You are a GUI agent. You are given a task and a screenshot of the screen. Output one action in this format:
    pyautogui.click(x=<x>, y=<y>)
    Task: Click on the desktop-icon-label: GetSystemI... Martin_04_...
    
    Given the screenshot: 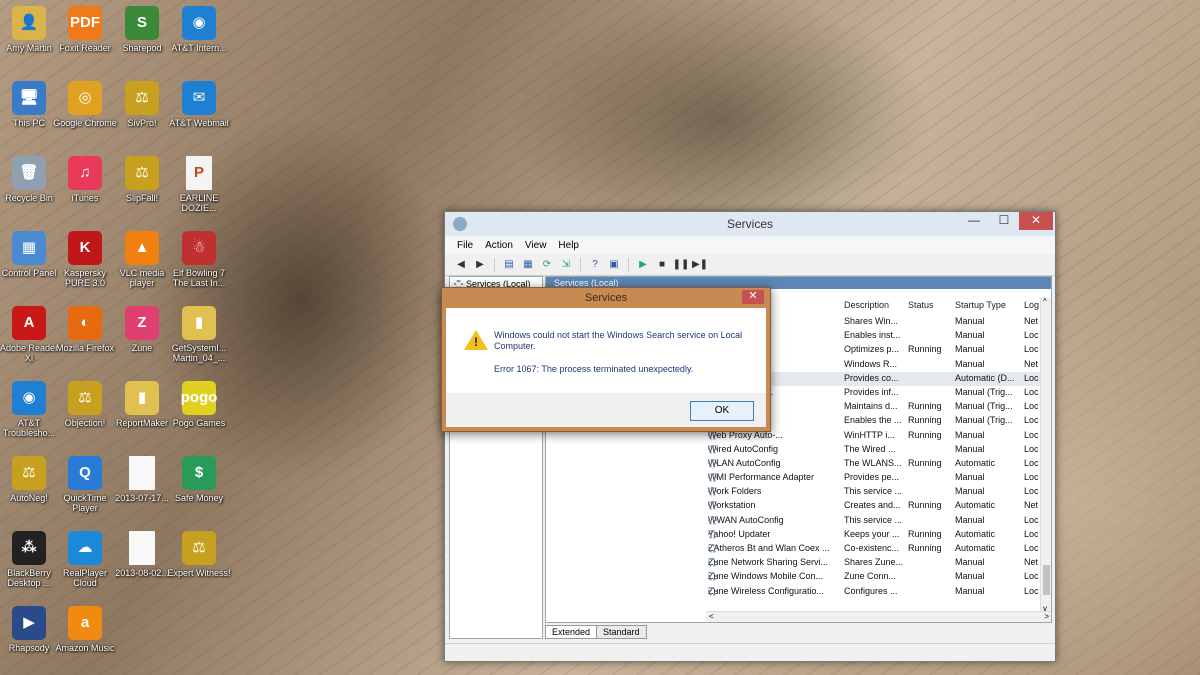 What is the action you would take?
    pyautogui.click(x=199, y=353)
    